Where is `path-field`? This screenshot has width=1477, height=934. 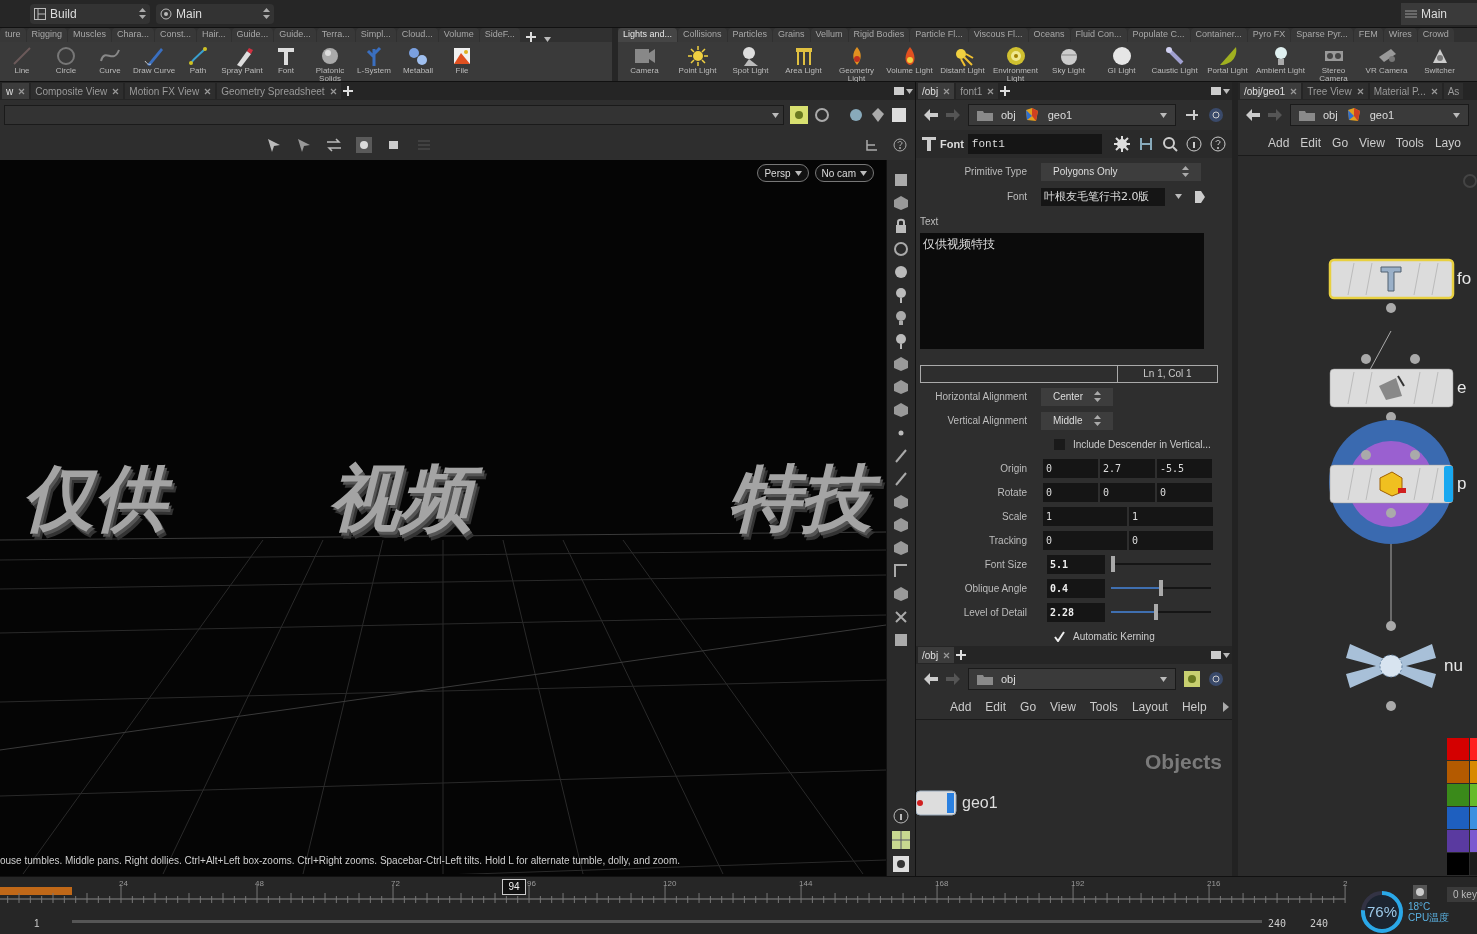
path-field is located at coordinates (394, 115).